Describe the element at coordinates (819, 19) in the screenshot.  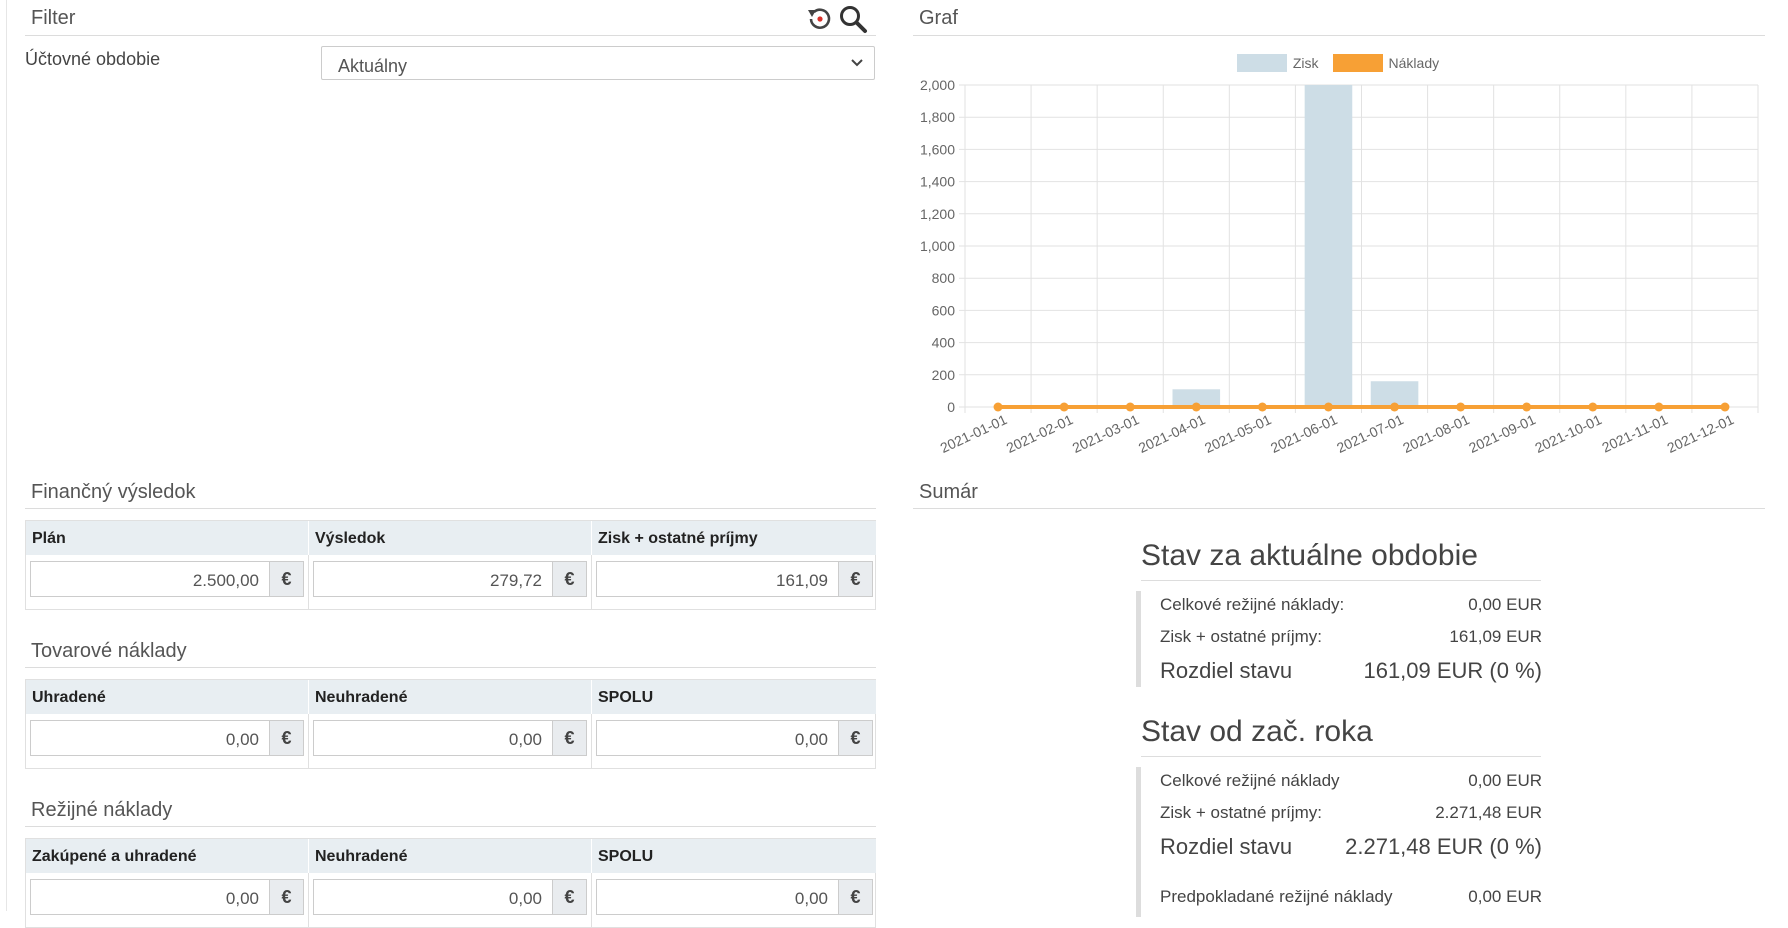
I see `reset-icon` at that location.